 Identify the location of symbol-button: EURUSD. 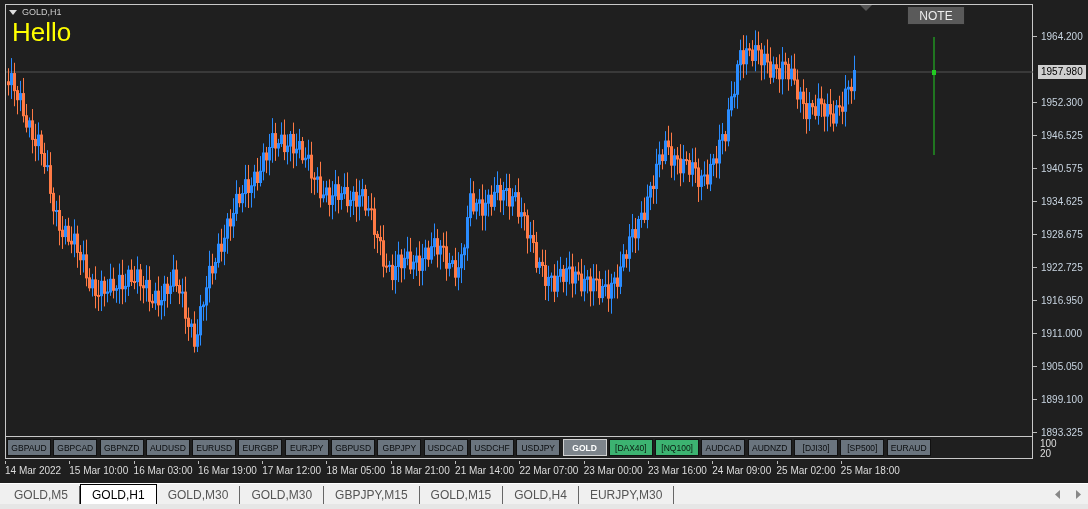
(214, 447).